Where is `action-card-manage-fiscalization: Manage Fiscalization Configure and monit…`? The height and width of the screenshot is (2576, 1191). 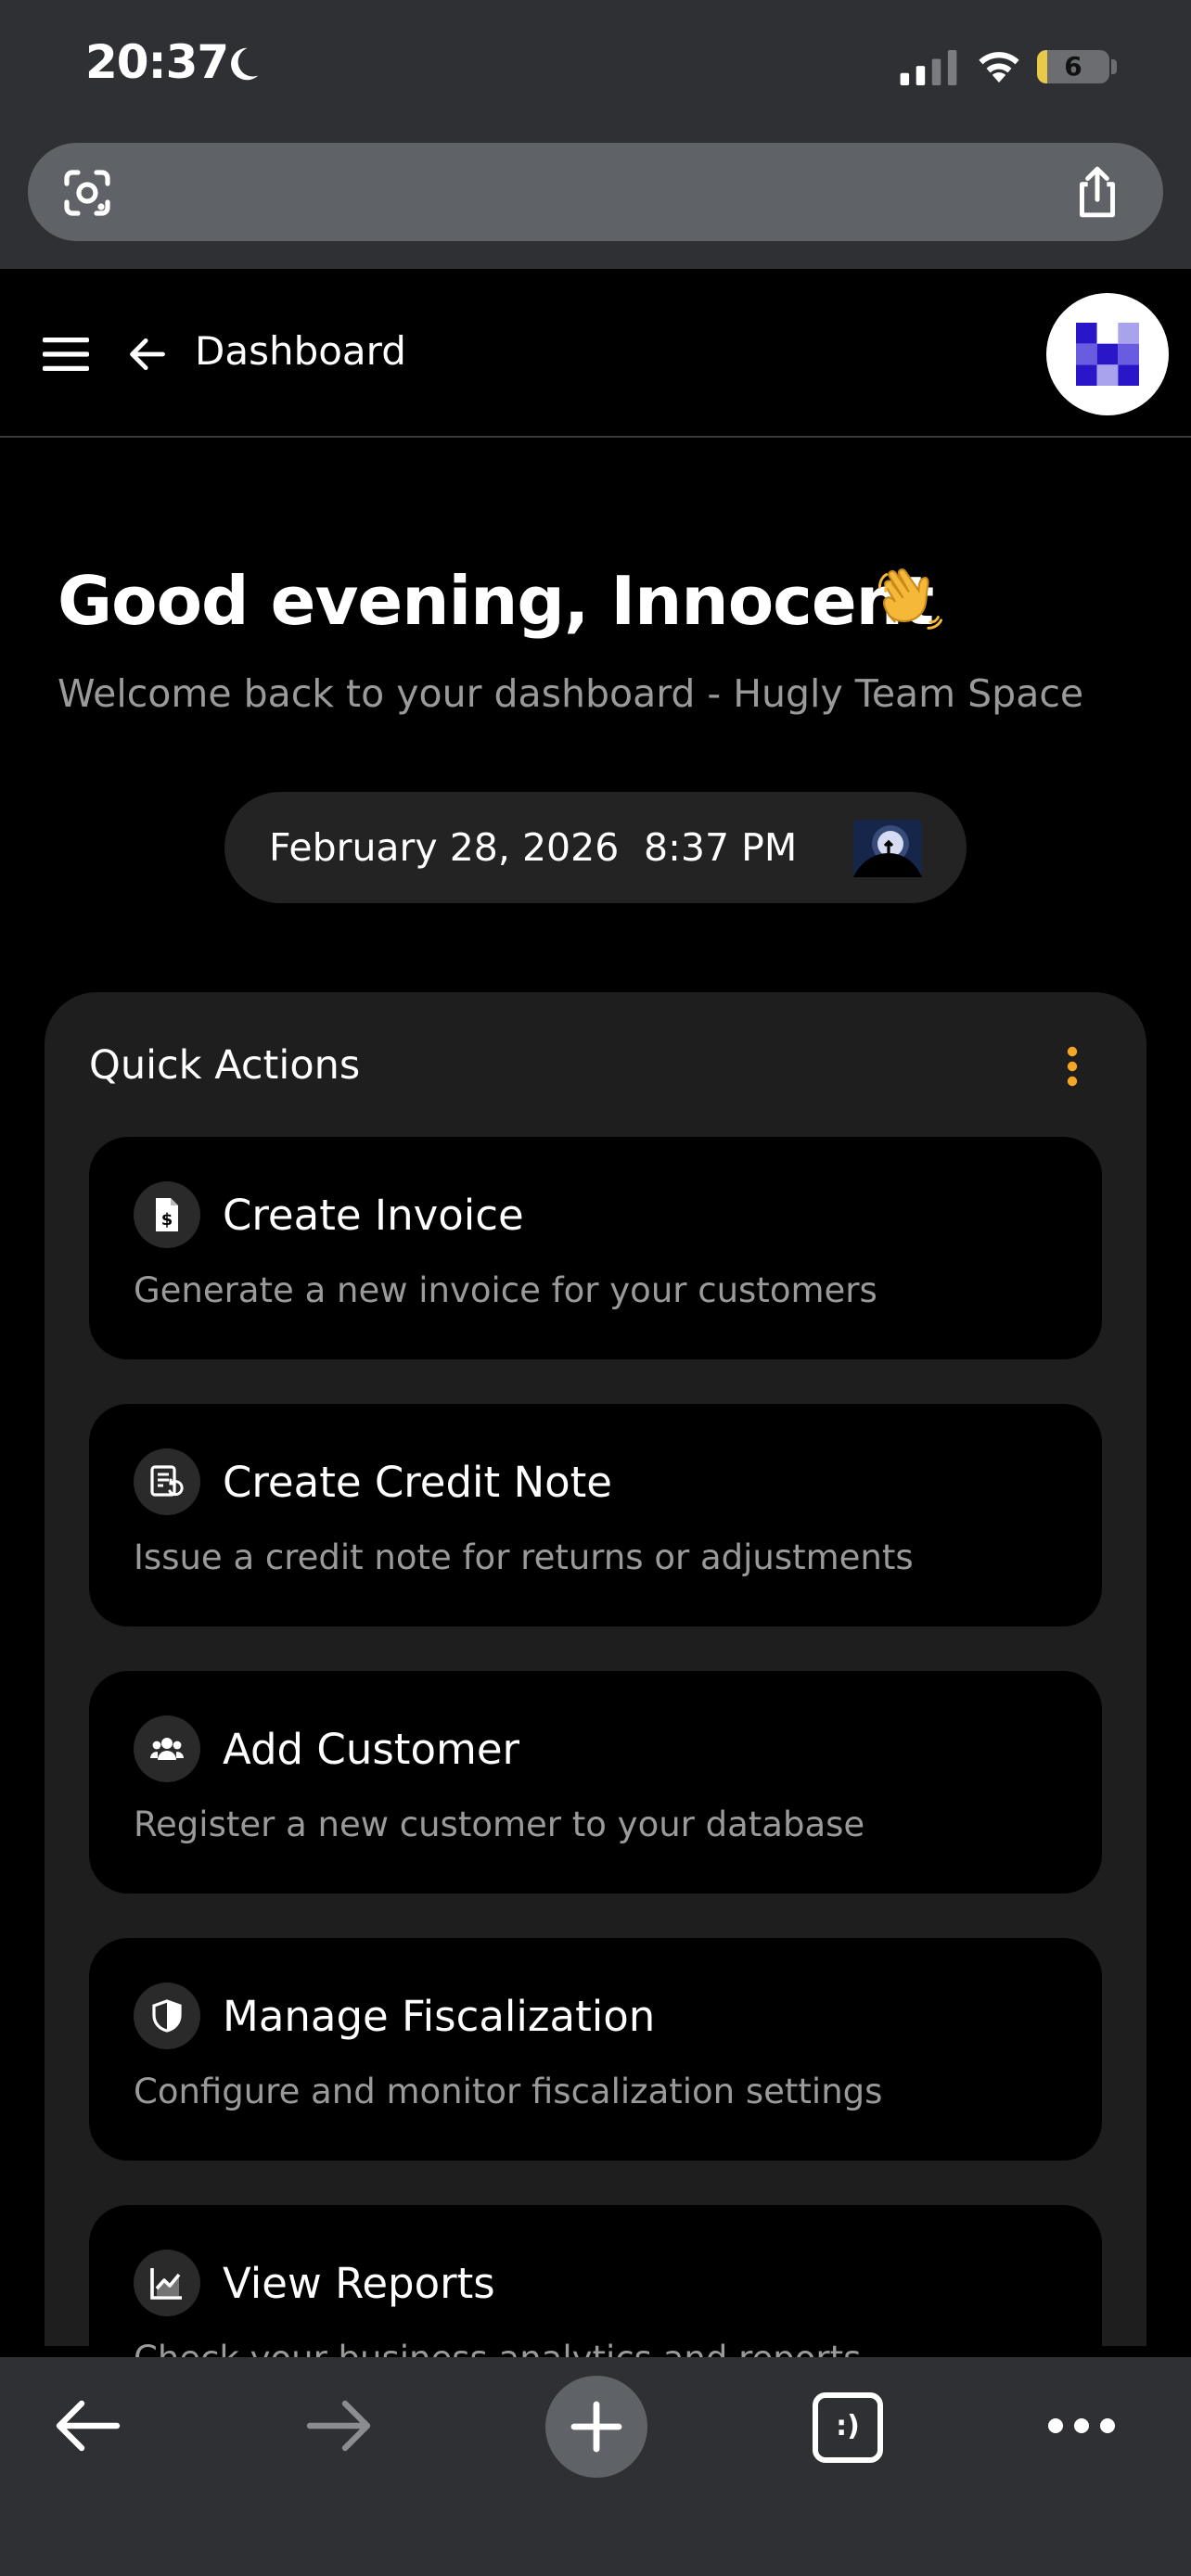 action-card-manage-fiscalization: Manage Fiscalization Configure and monit… is located at coordinates (595, 2049).